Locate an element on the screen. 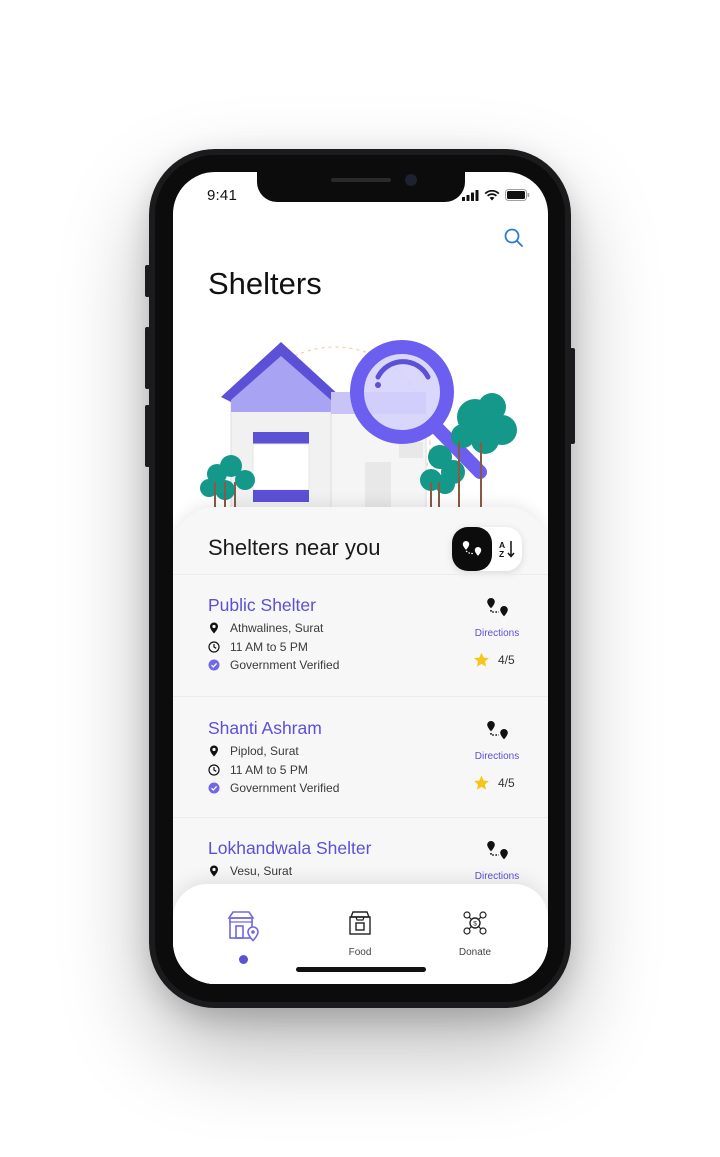  shelter-address: Piplod, Surat is located at coordinates (264, 751).